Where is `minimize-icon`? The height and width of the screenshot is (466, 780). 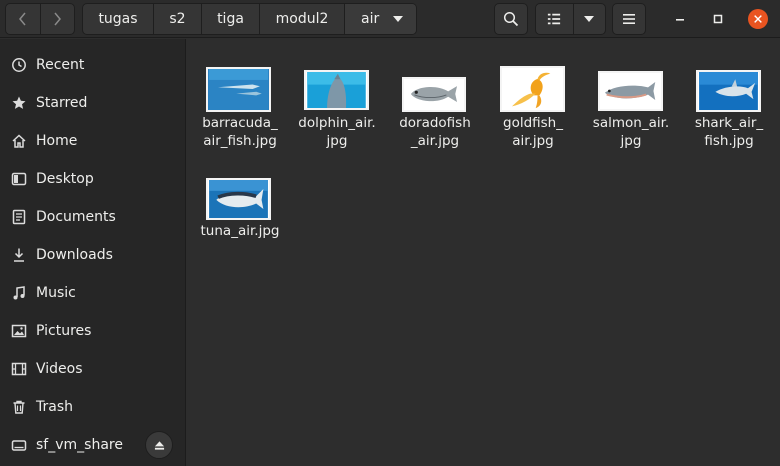 minimize-icon is located at coordinates (680, 20).